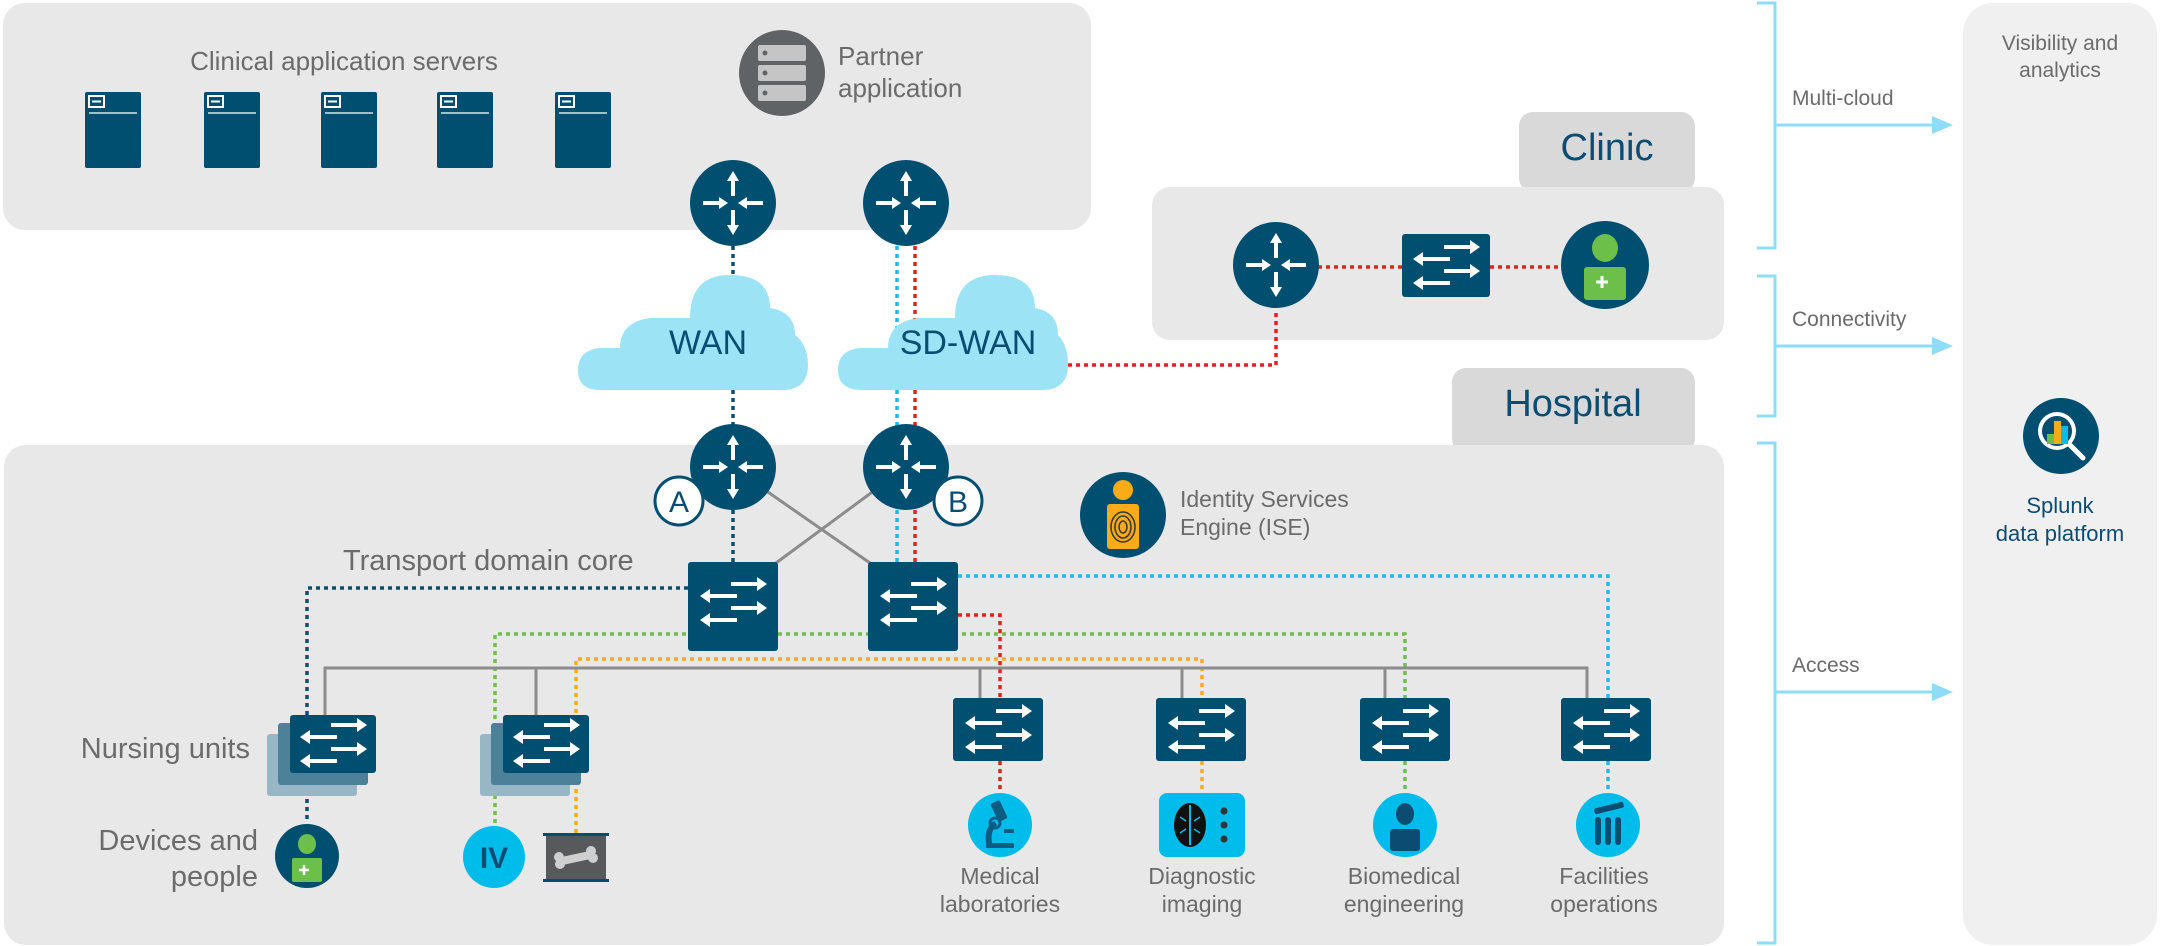 This screenshot has width=2160, height=946. Describe the element at coordinates (1767, 693) in the screenshot. I see `bracket-access` at that location.